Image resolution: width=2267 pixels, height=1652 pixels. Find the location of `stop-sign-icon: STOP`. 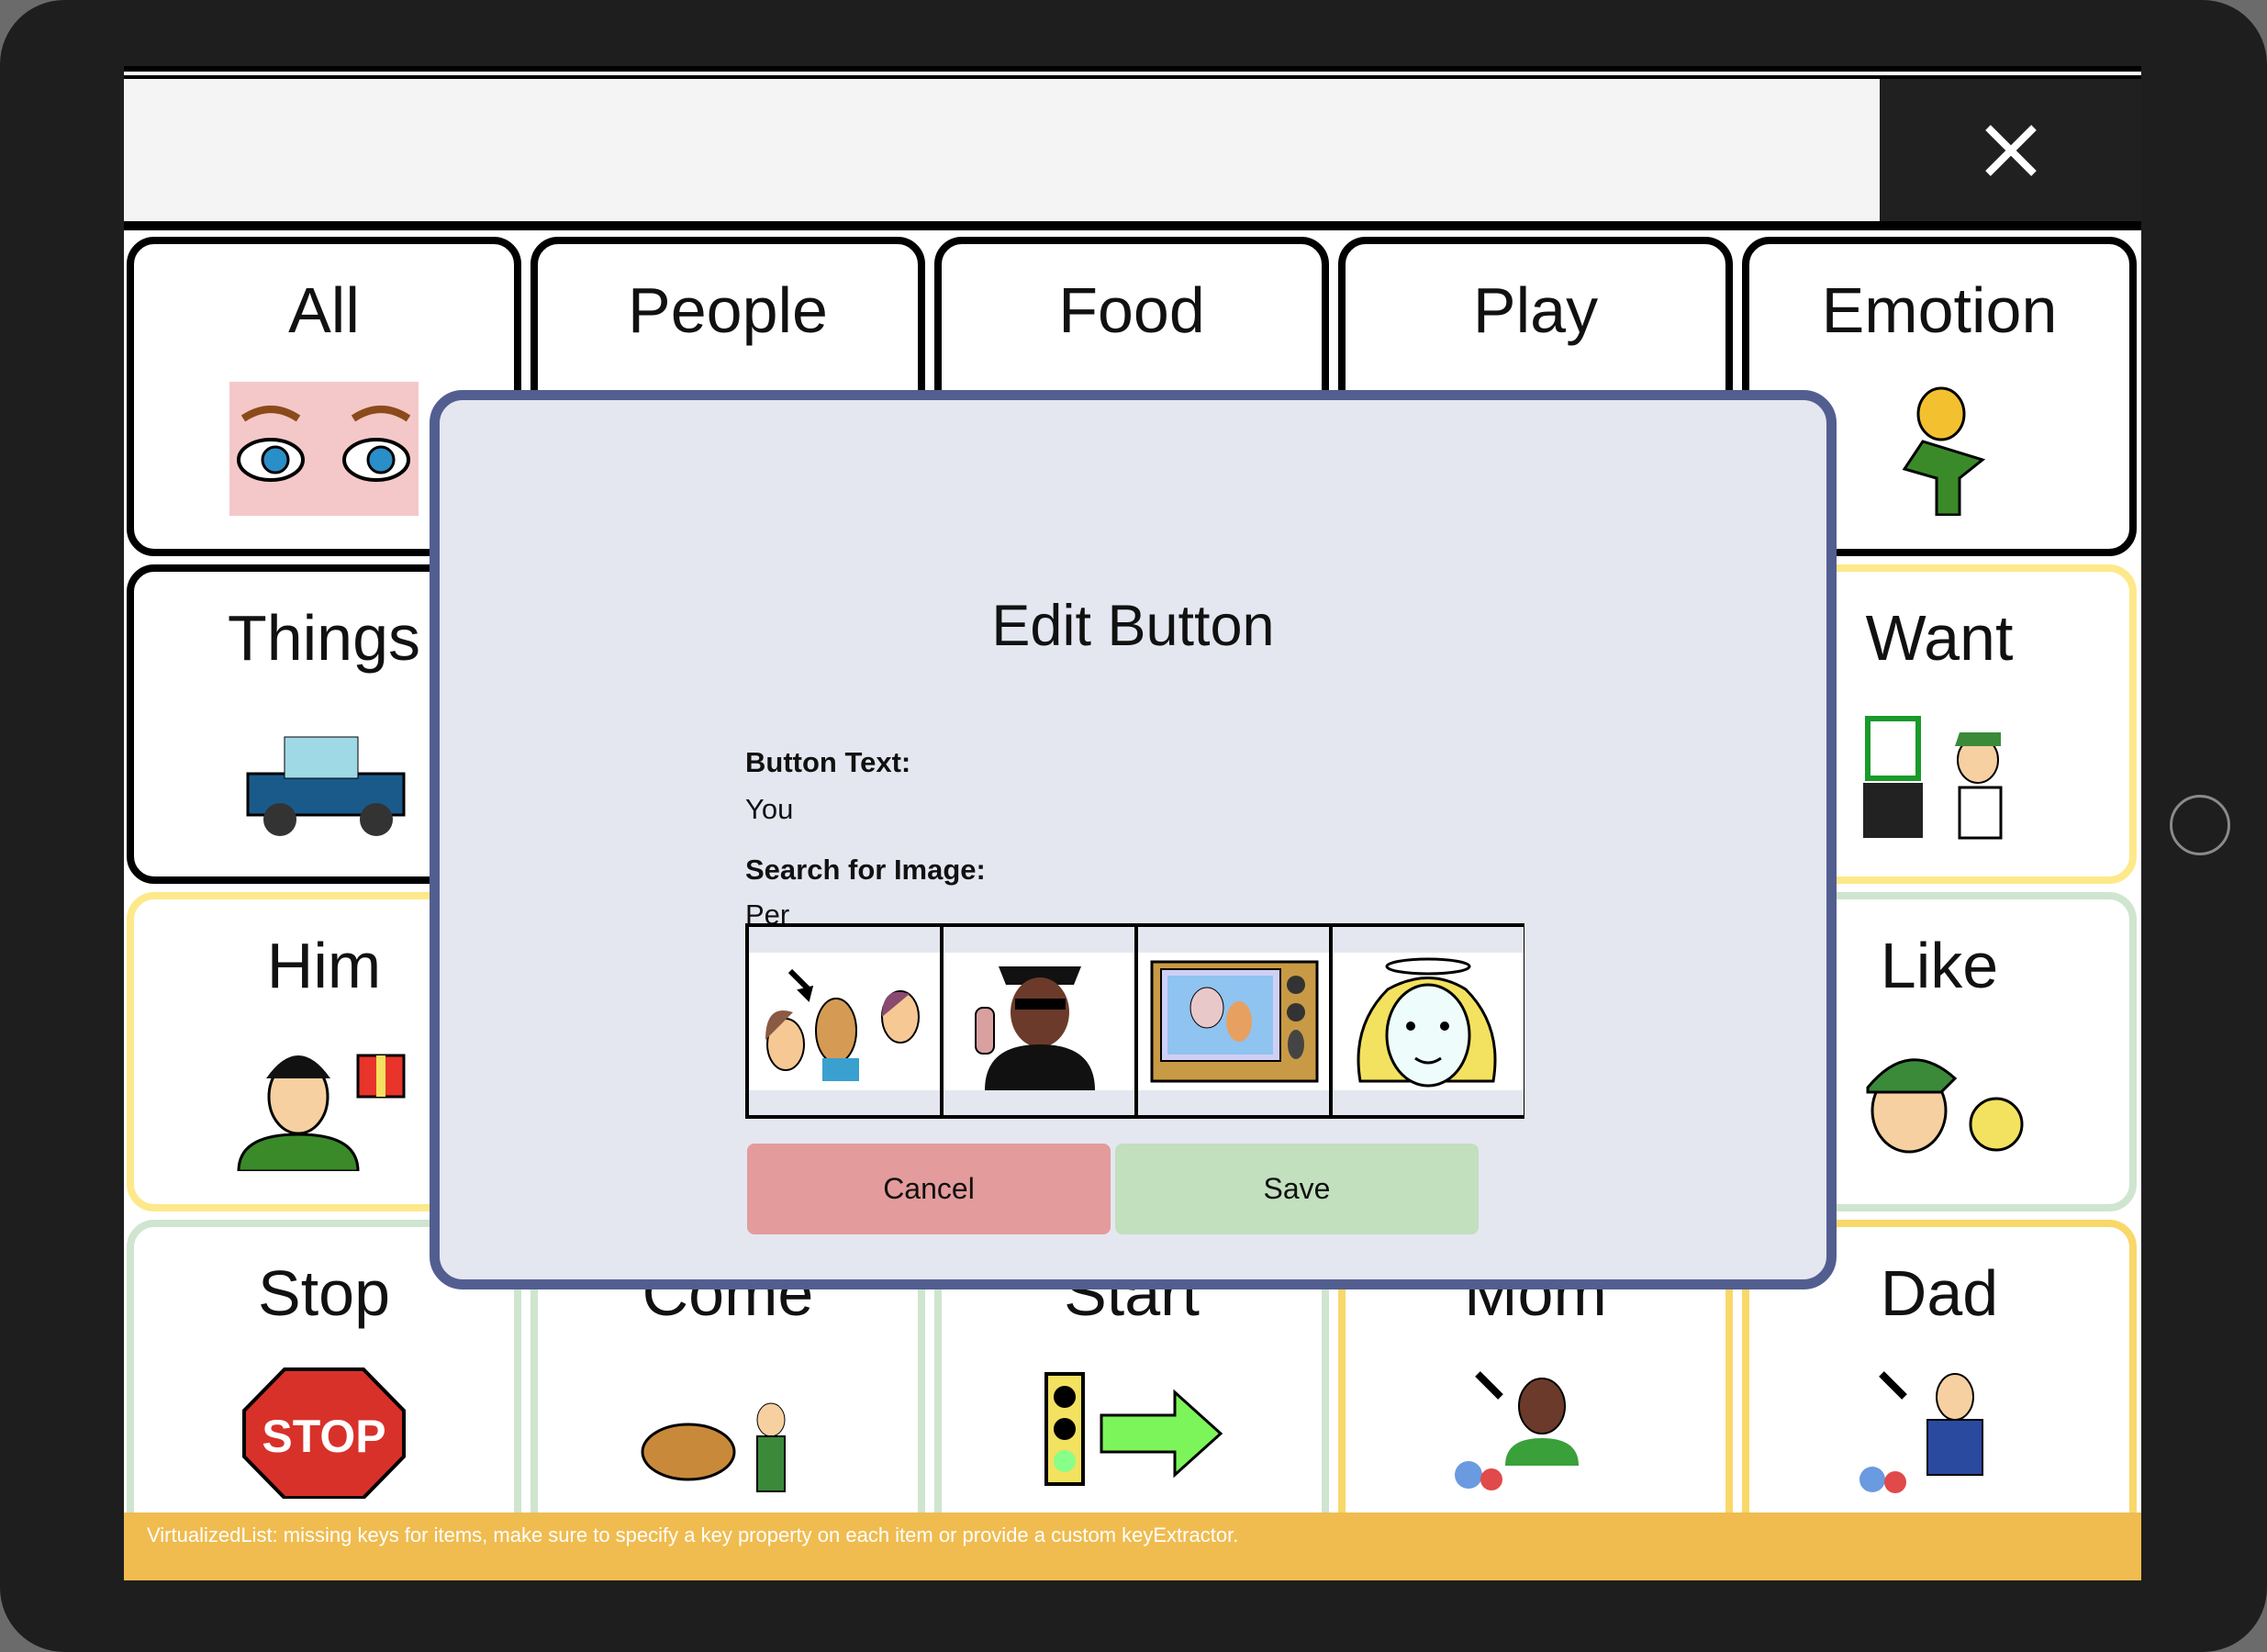

stop-sign-icon: STOP is located at coordinates (324, 1433).